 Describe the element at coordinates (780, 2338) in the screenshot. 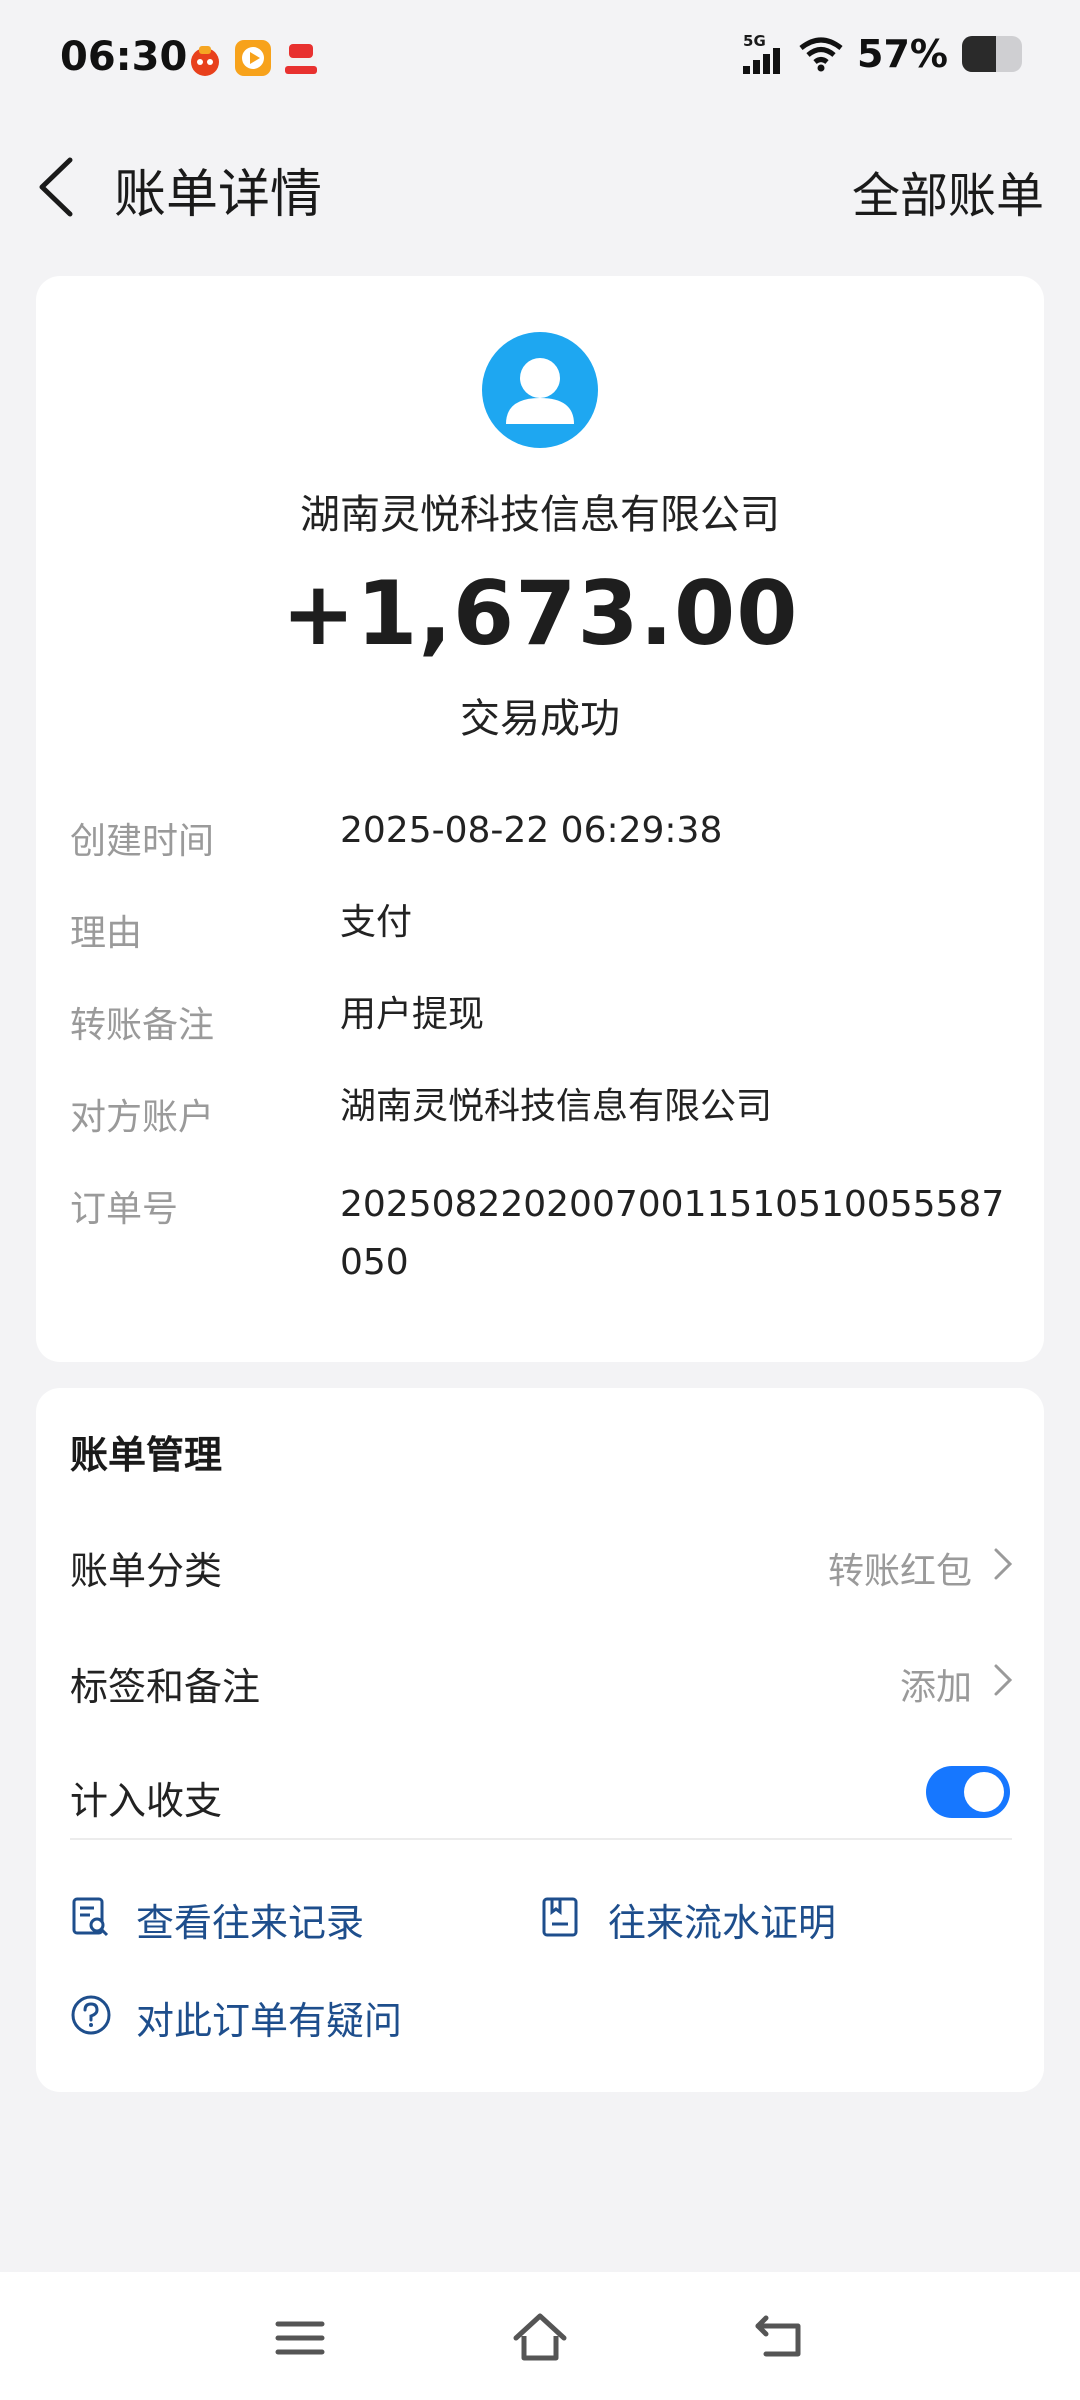

I see `back-icon` at that location.